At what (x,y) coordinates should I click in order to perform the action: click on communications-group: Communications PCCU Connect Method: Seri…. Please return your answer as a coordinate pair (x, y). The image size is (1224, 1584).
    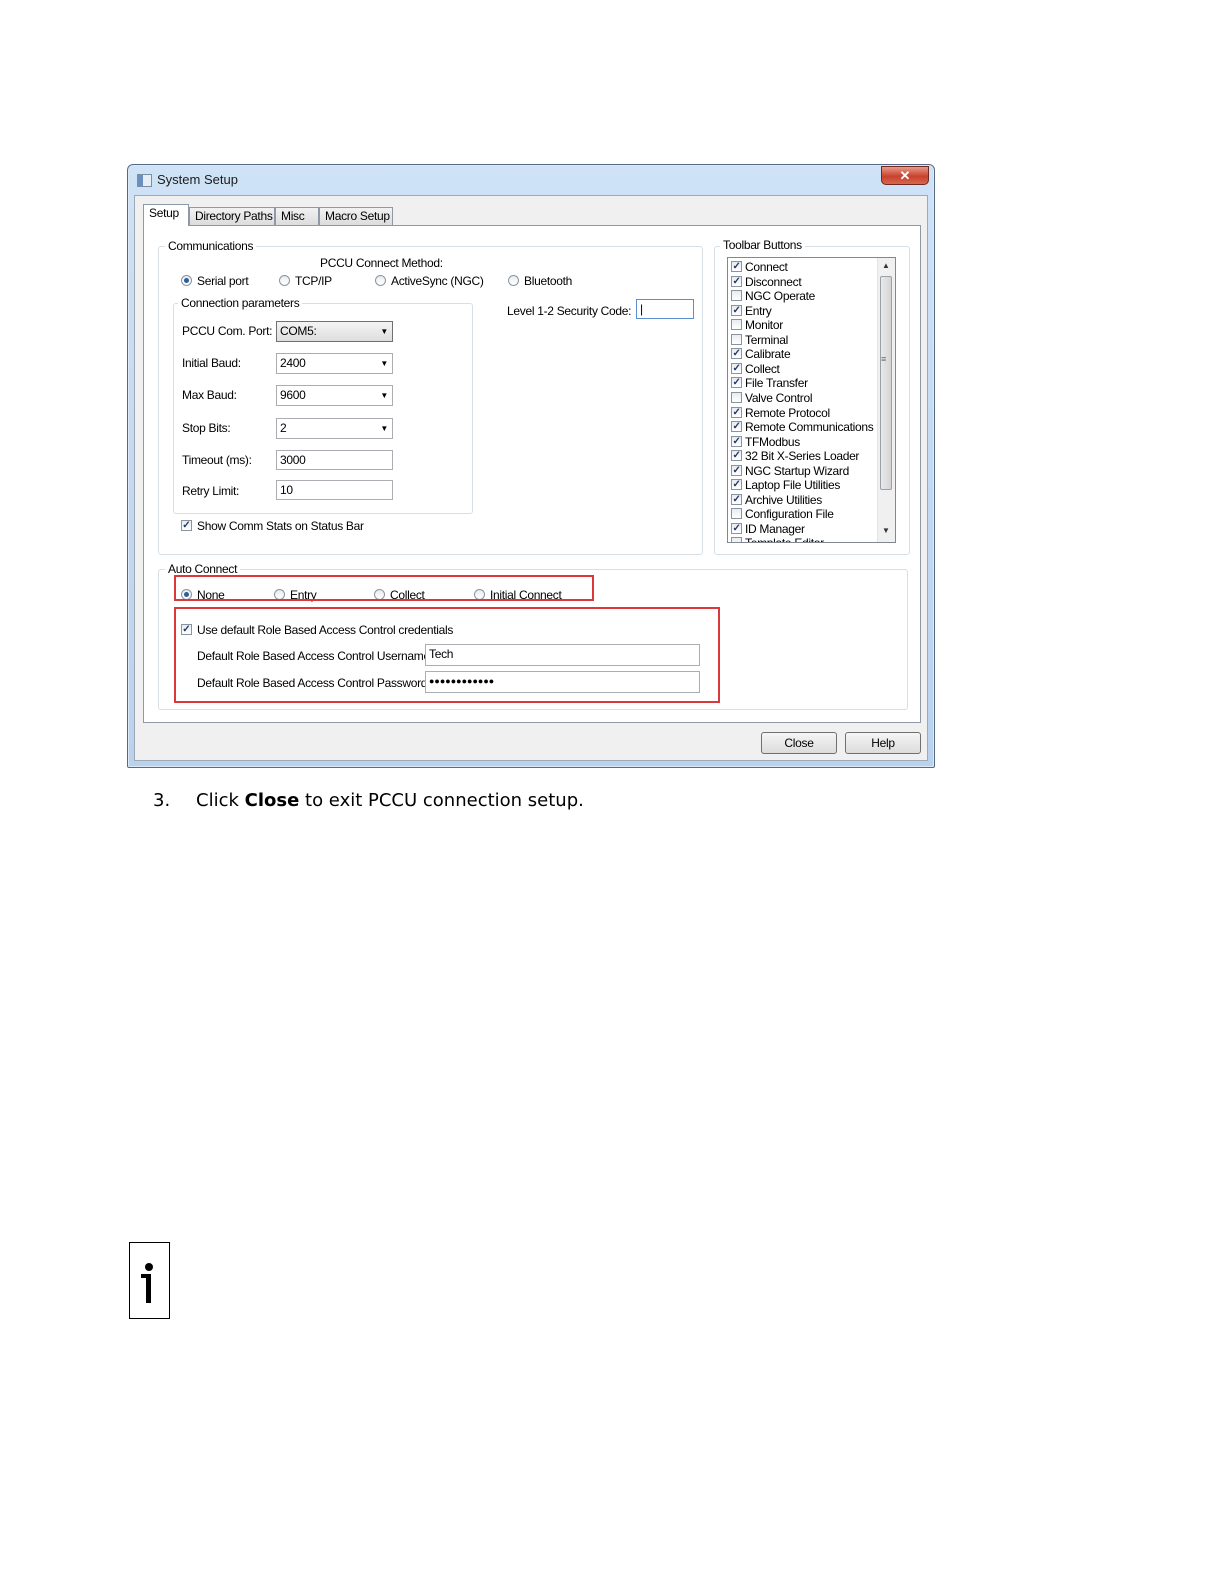
    Looking at the image, I should click on (430, 397).